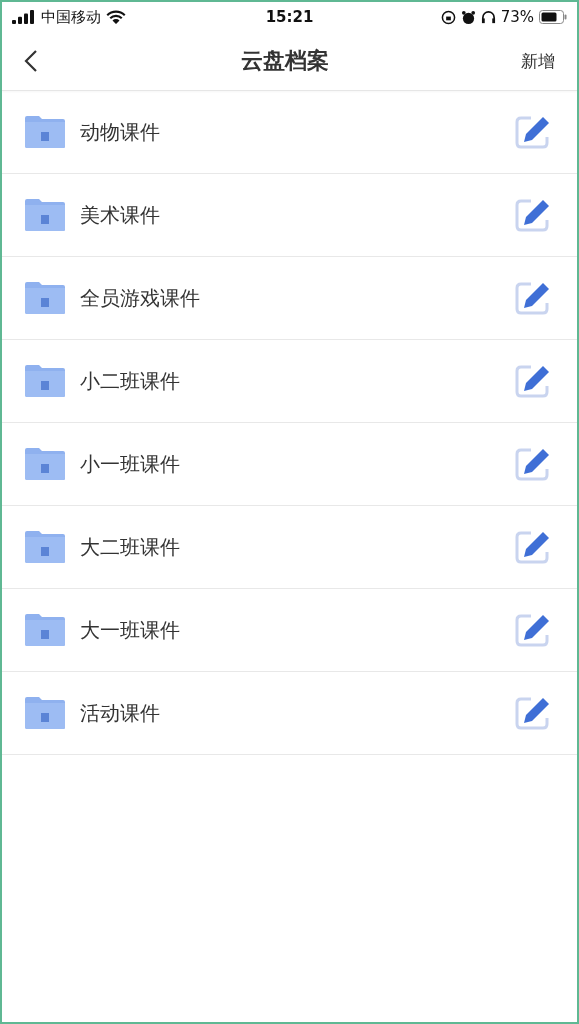 The width and height of the screenshot is (579, 1024). What do you see at coordinates (290, 630) in the screenshot?
I see `folder-name: 大一班课件` at bounding box center [290, 630].